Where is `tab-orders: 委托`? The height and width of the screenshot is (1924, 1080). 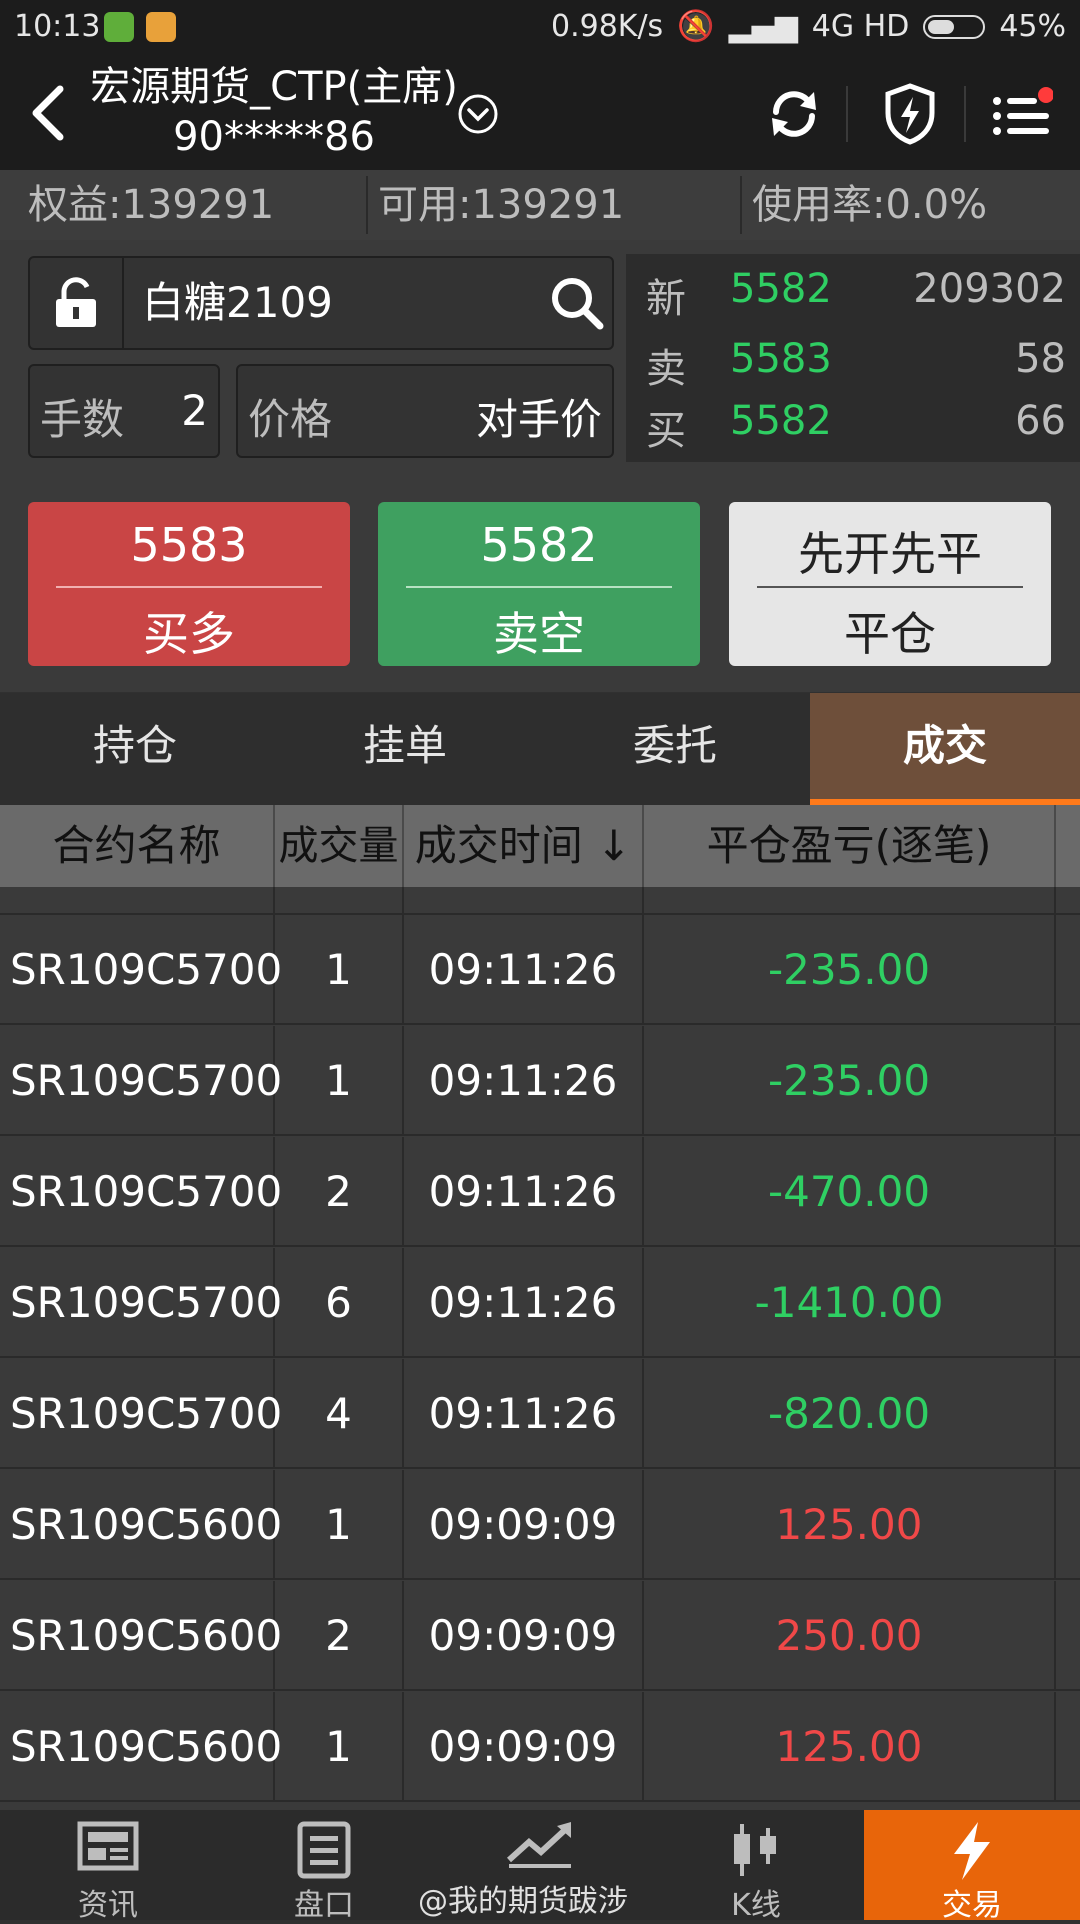 tab-orders: 委托 is located at coordinates (675, 749).